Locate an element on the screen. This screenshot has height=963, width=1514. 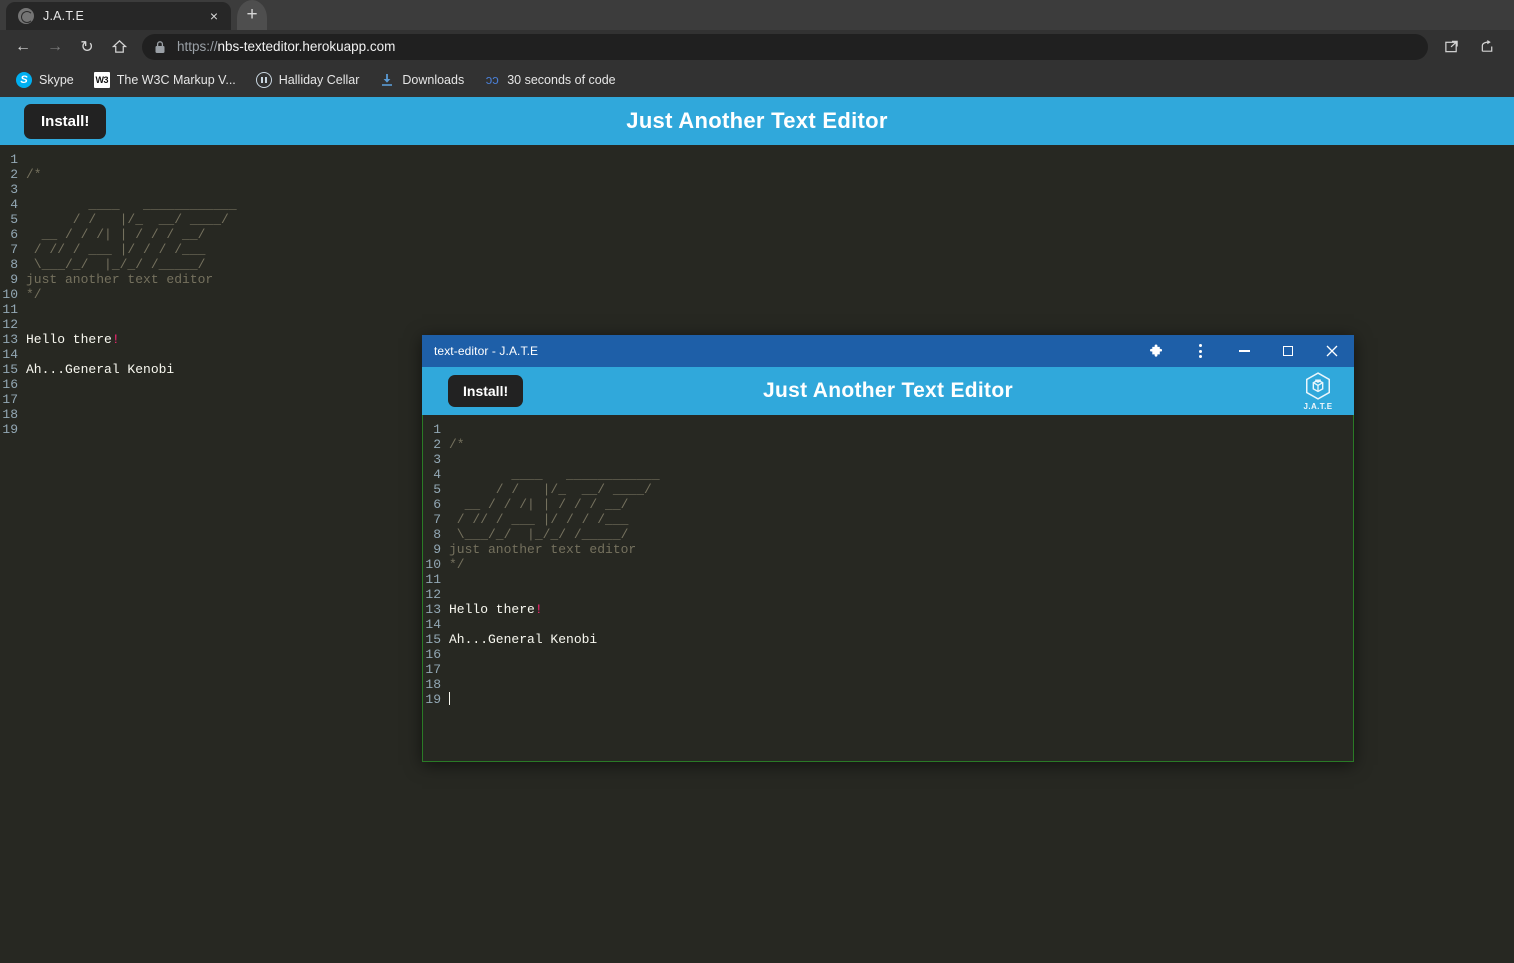
home-icon is located at coordinates (119, 47).